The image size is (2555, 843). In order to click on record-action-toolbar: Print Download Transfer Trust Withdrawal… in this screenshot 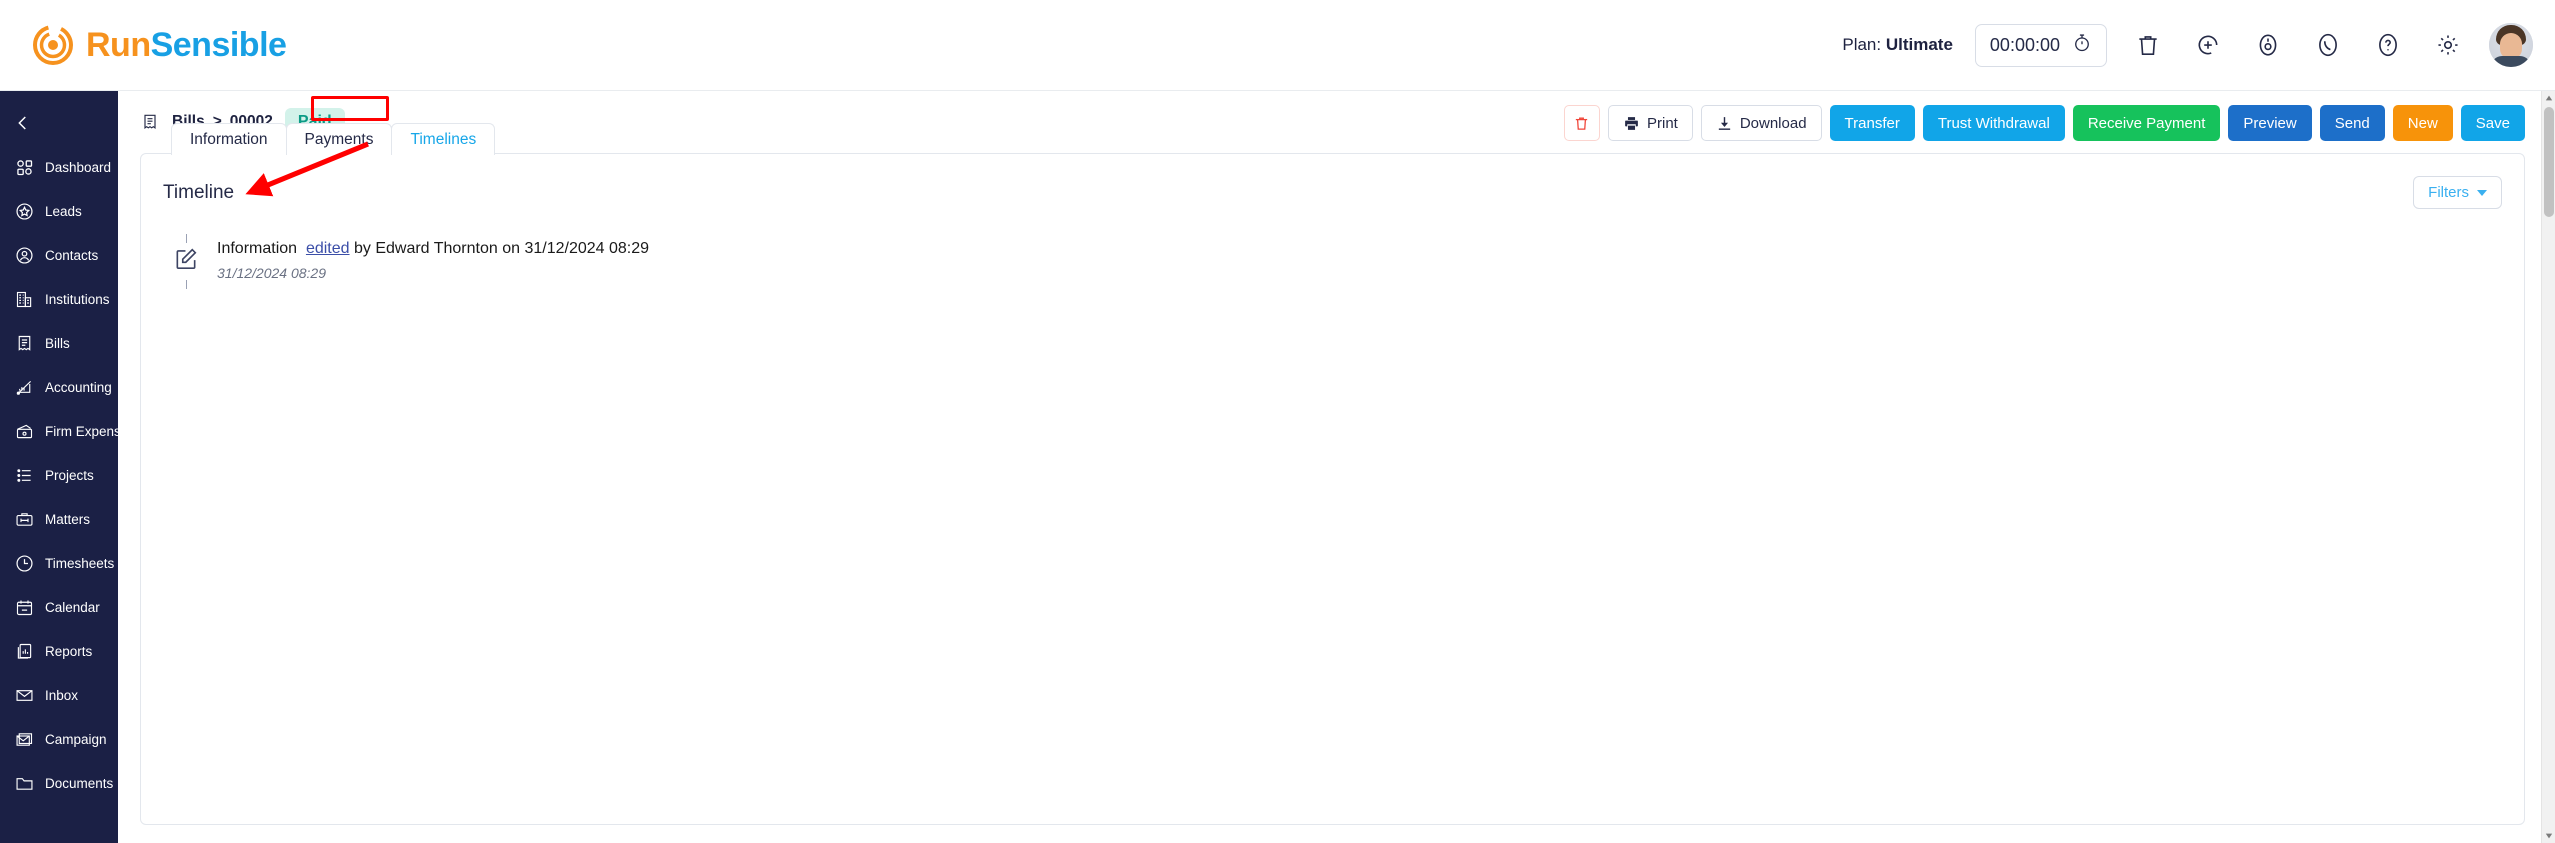, I will do `click(2044, 123)`.